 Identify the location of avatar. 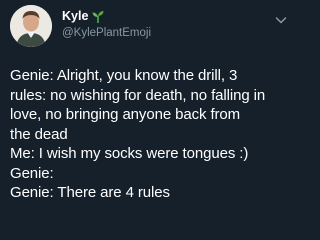
(31, 26).